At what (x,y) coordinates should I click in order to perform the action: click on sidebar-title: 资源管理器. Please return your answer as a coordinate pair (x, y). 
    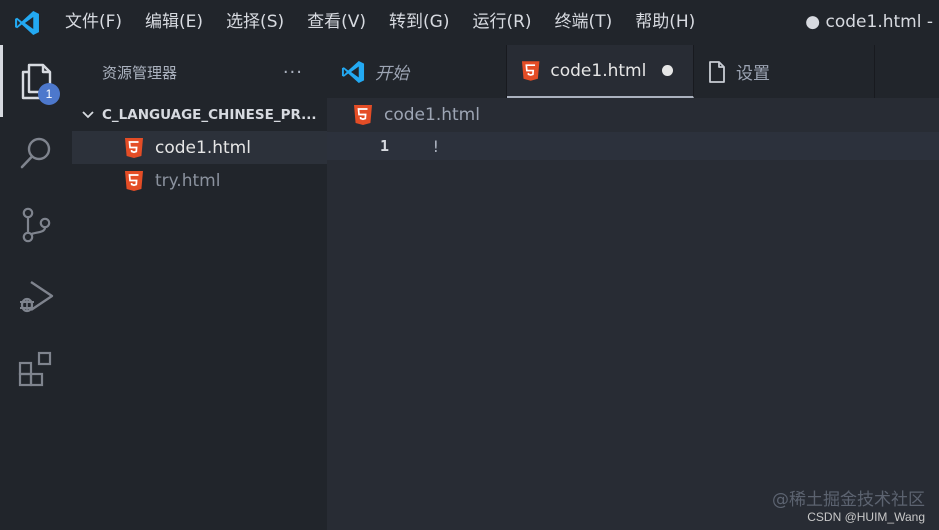
    Looking at the image, I should click on (140, 72).